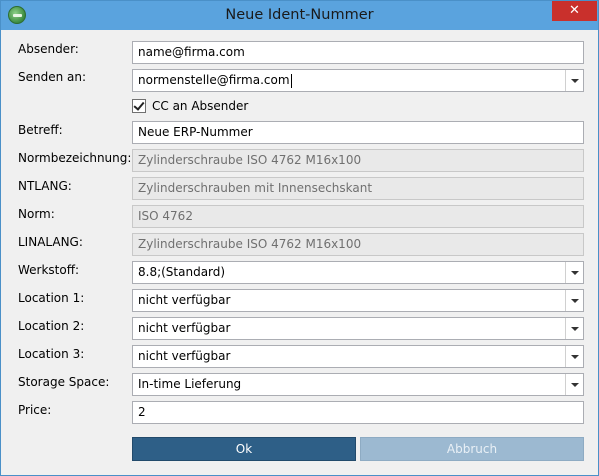  What do you see at coordinates (50, 242) in the screenshot?
I see `linalang-label: LINALANG:` at bounding box center [50, 242].